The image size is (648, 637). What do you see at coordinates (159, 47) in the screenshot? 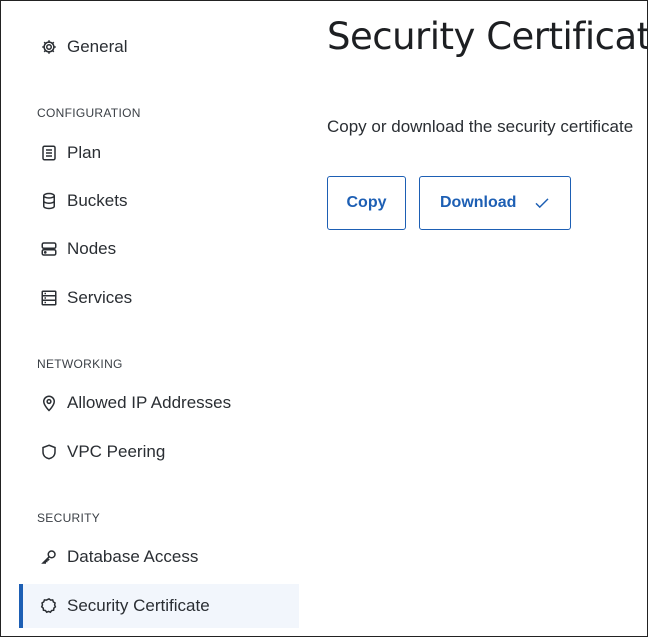
I see `sidebar-item-general: General` at bounding box center [159, 47].